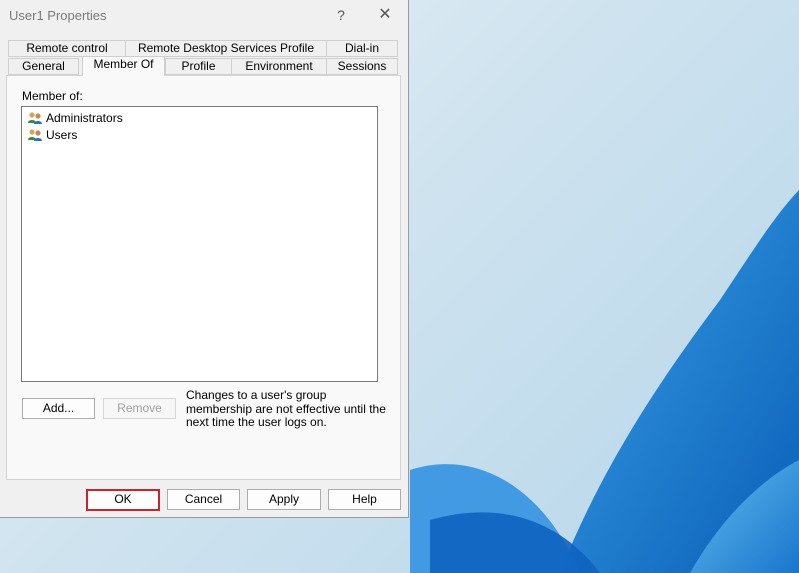  I want to click on tab-dial-in: Dial-in, so click(362, 48).